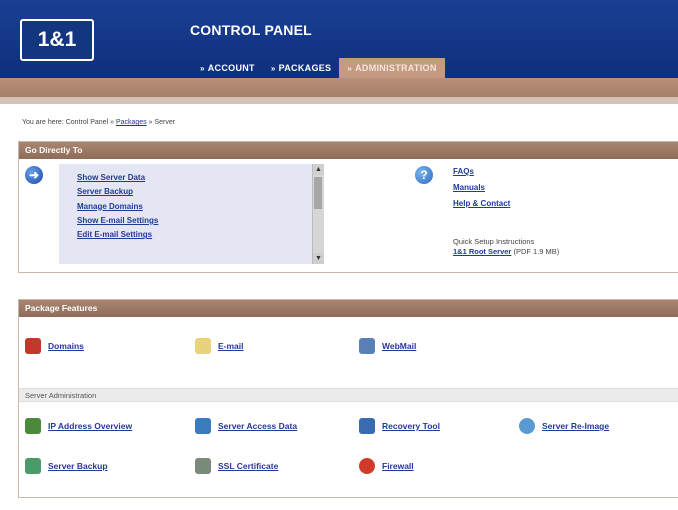 This screenshot has height=510, width=678. What do you see at coordinates (195, 221) in the screenshot?
I see `link-show-email-settings: Show E-mail Settings` at bounding box center [195, 221].